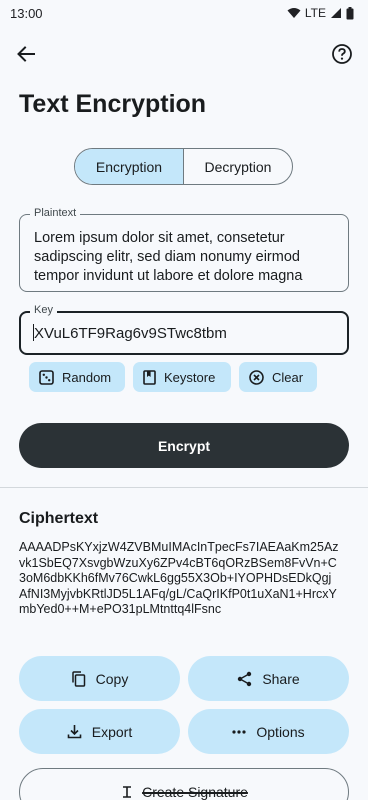  Describe the element at coordinates (336, 13) in the screenshot. I see `signal-icon` at that location.